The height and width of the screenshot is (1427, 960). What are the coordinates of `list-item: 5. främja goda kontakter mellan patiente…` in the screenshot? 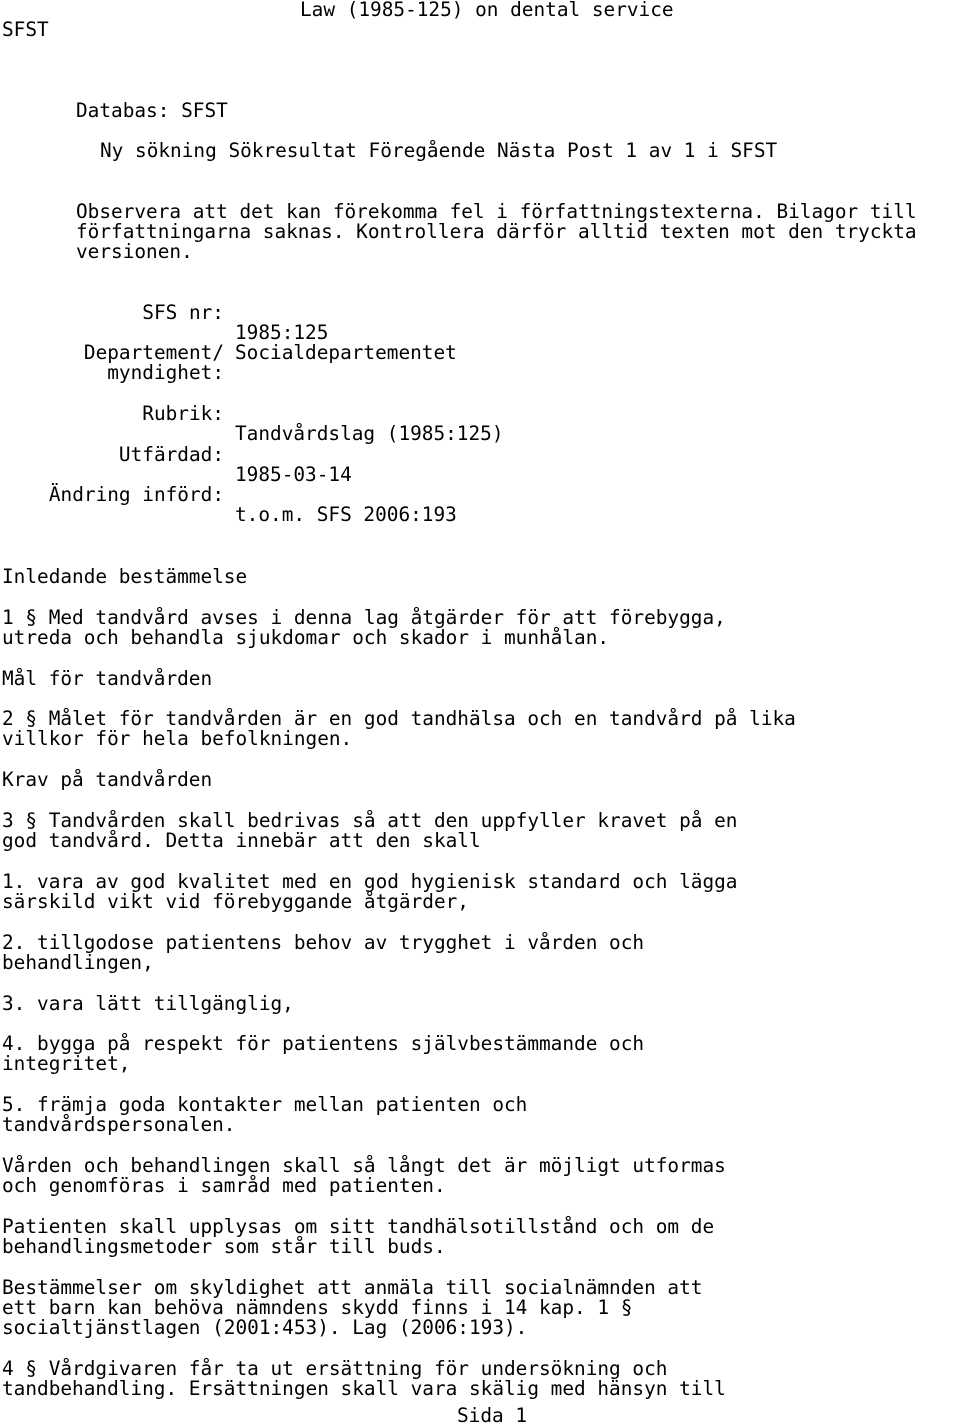 It's located at (265, 1114).